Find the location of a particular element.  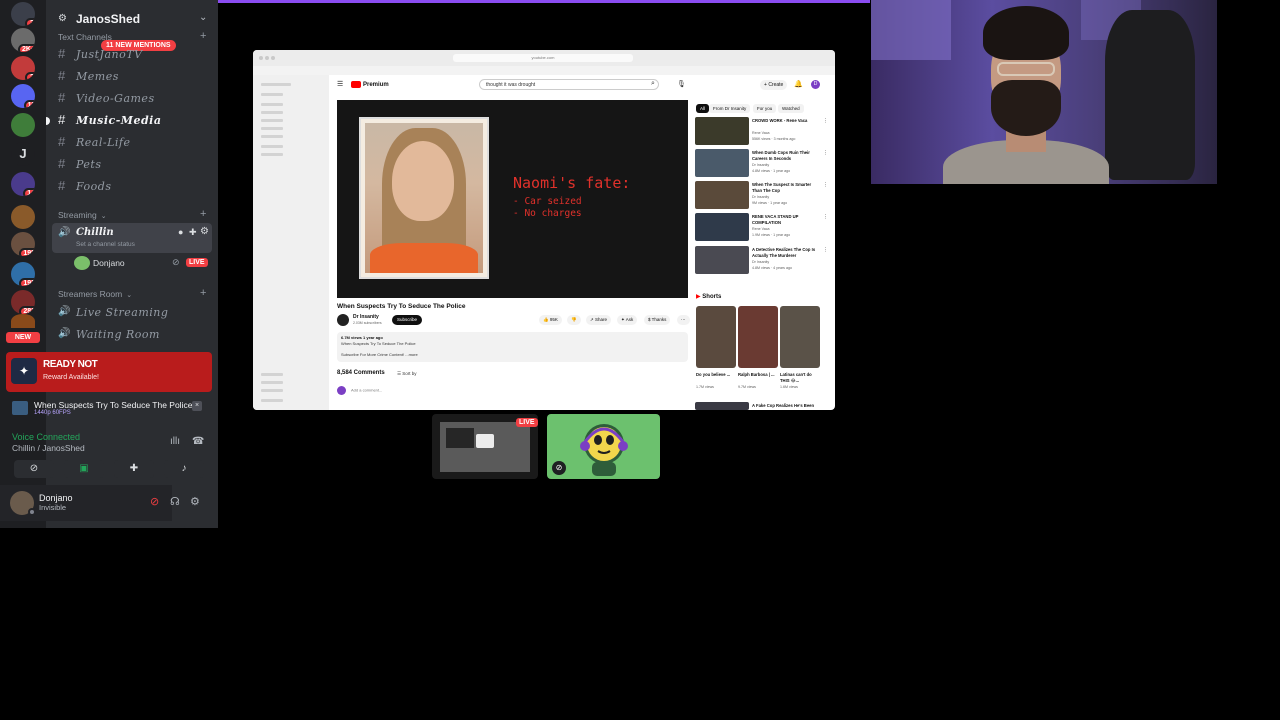

guild-name: JanosShed is located at coordinates (108, 19).